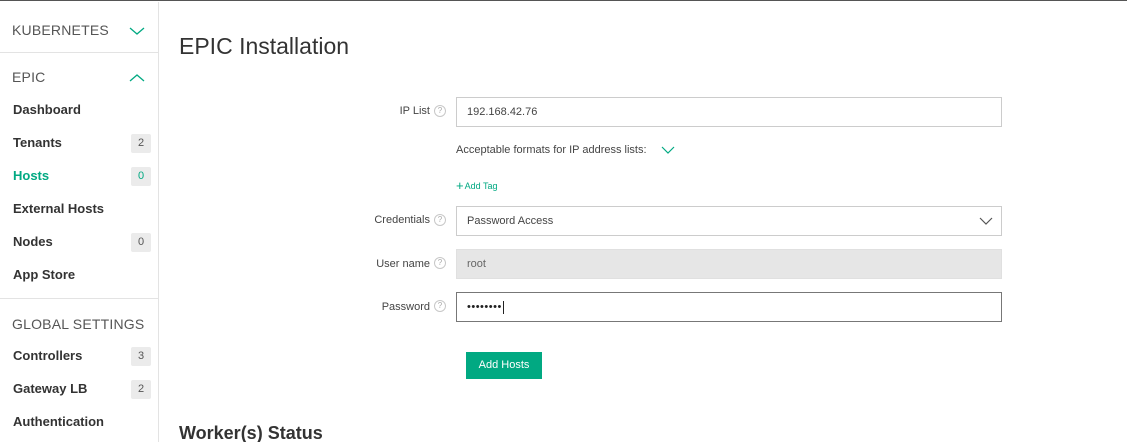 This screenshot has height=442, width=1127. I want to click on add-hosts-button: Add Hosts, so click(504, 365).